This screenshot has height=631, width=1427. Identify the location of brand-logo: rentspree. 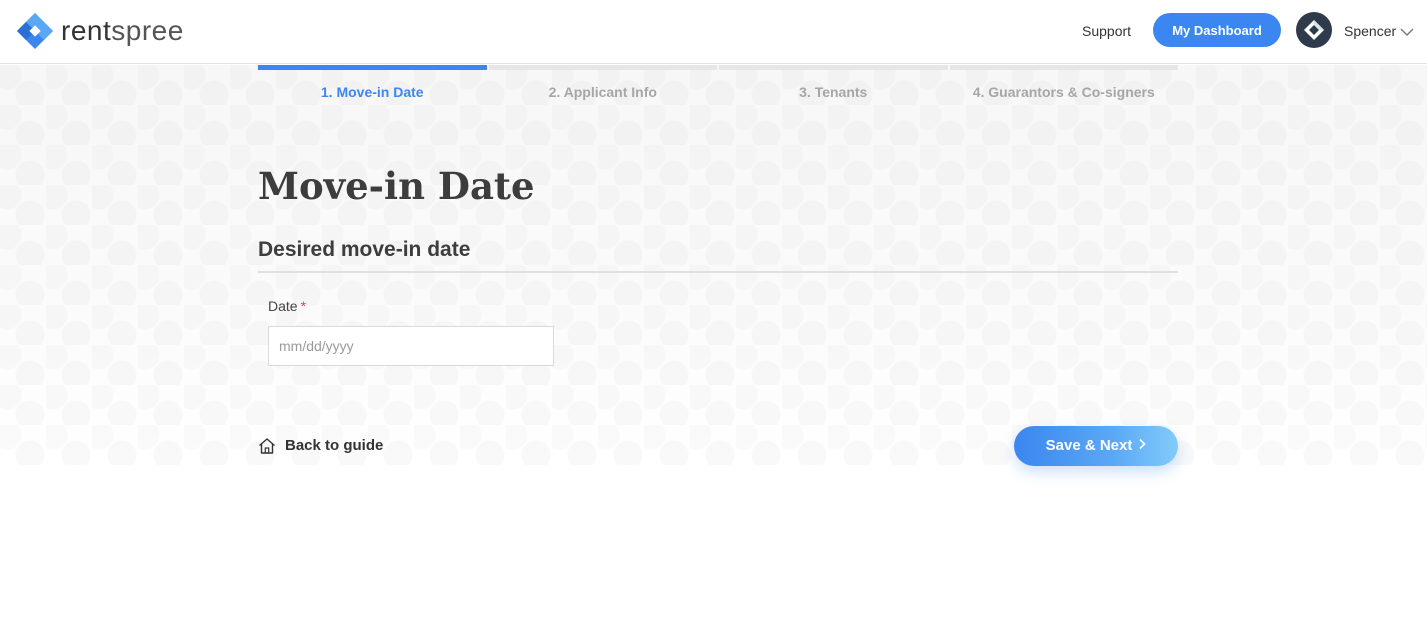
(100, 31).